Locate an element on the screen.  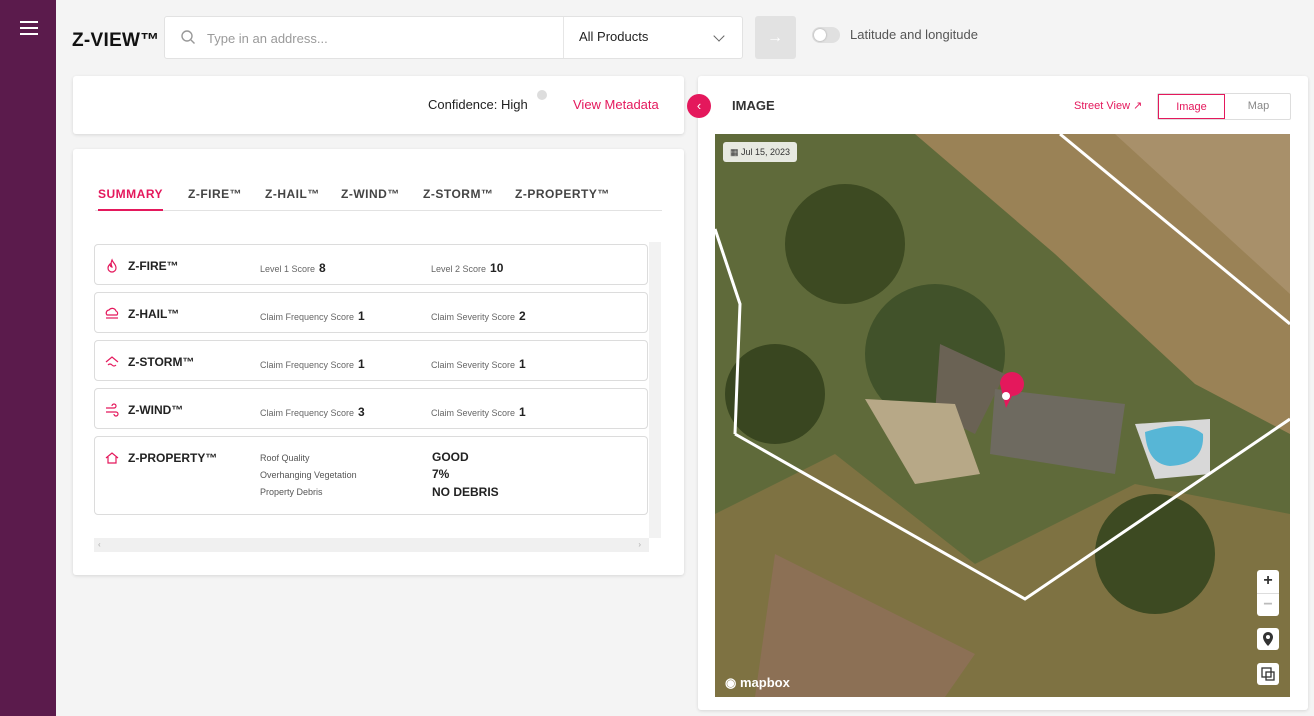
left-sidebar is located at coordinates (28, 358).